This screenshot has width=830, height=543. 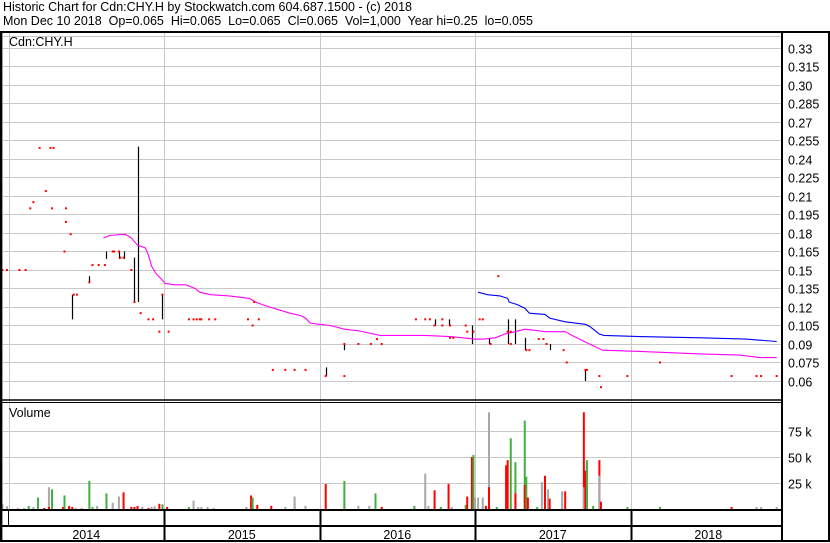 I want to click on price-tick-label: 0.075, so click(x=803, y=364).